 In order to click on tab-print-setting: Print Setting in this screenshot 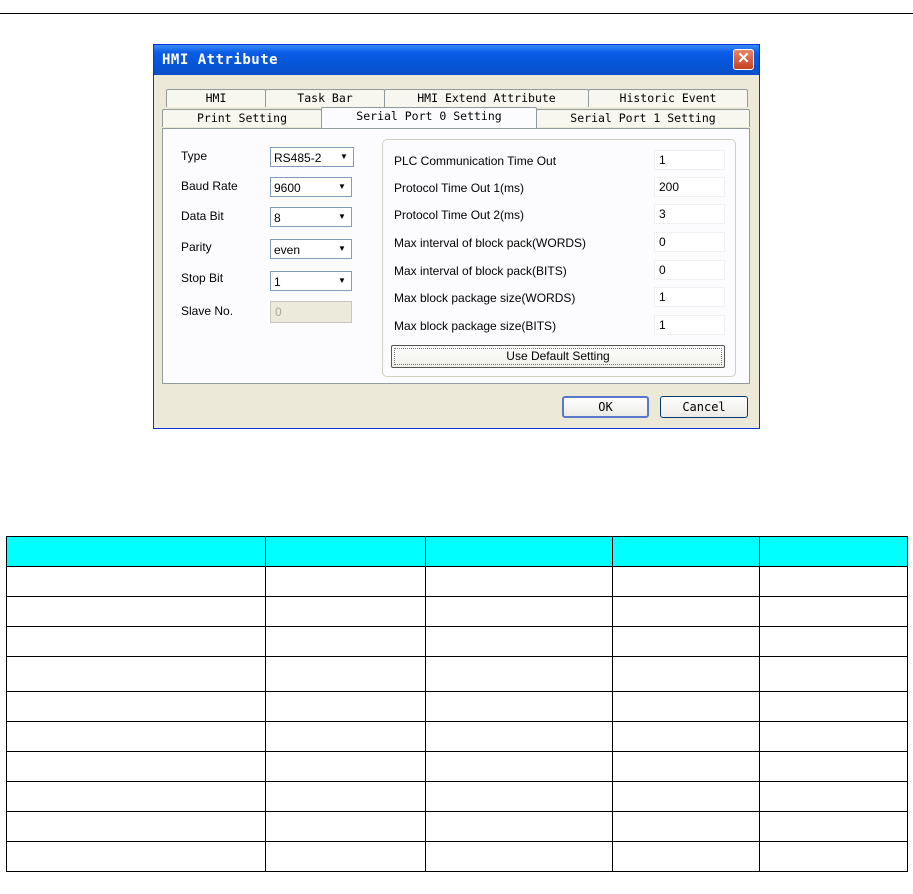, I will do `click(242, 118)`.